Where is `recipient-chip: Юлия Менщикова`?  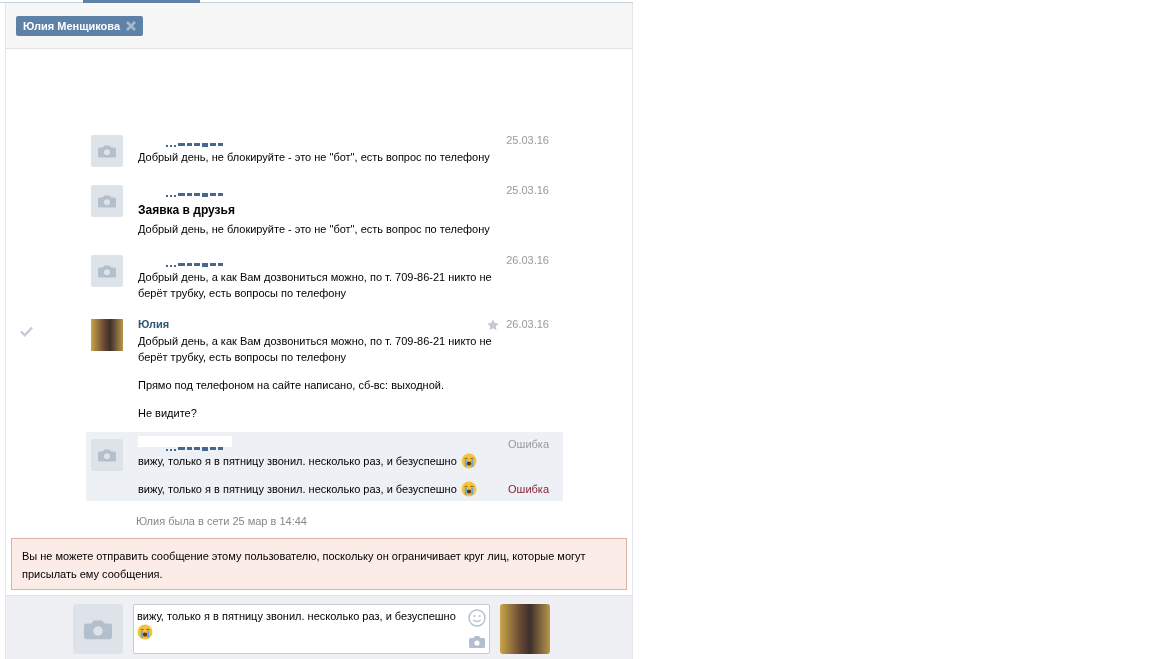
recipient-chip: Юлия Менщикова is located at coordinates (80, 26).